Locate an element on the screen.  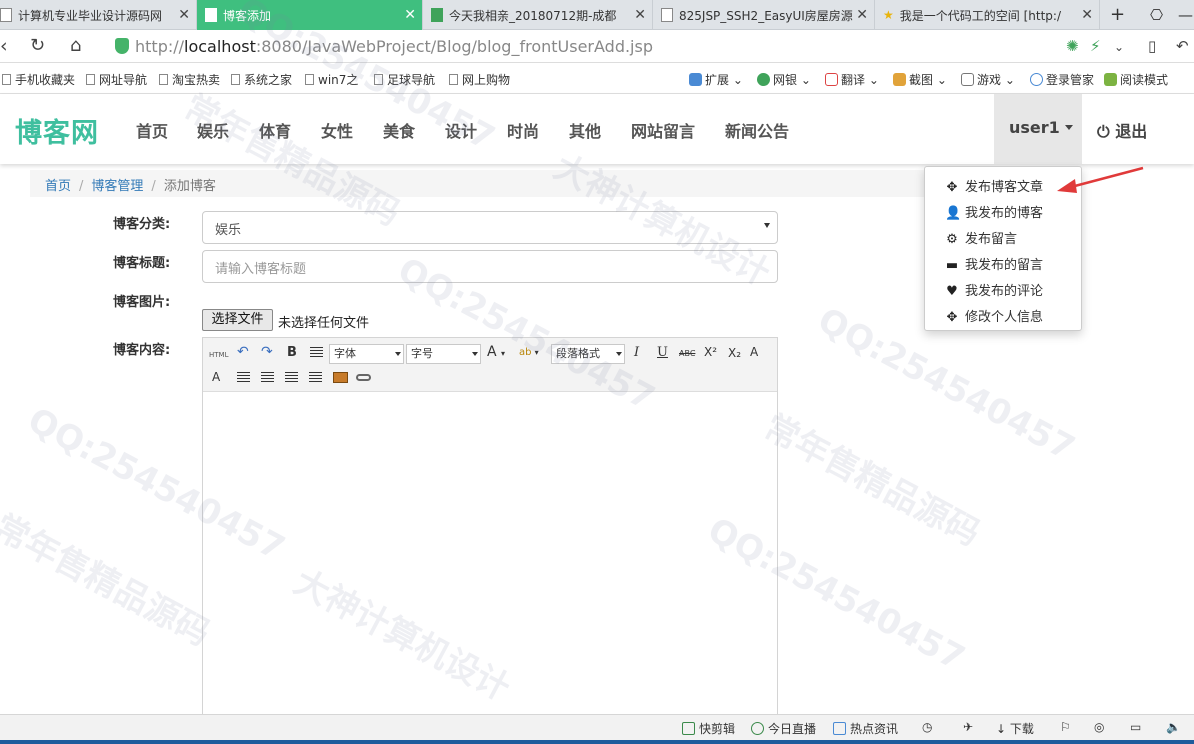
italic-button: I is located at coordinates (636, 353).